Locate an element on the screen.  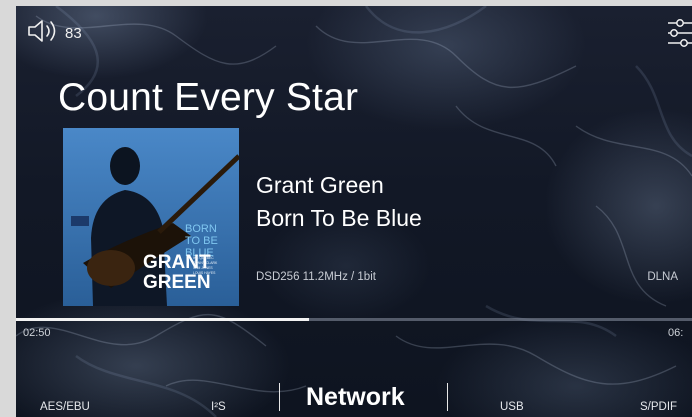
audio-format: DSD256 11.2MHz / 1bit is located at coordinates (316, 277).